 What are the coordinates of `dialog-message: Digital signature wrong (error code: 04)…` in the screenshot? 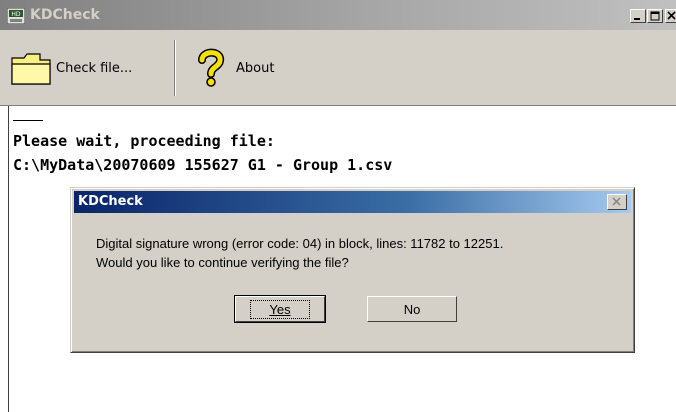 It's located at (299, 253).